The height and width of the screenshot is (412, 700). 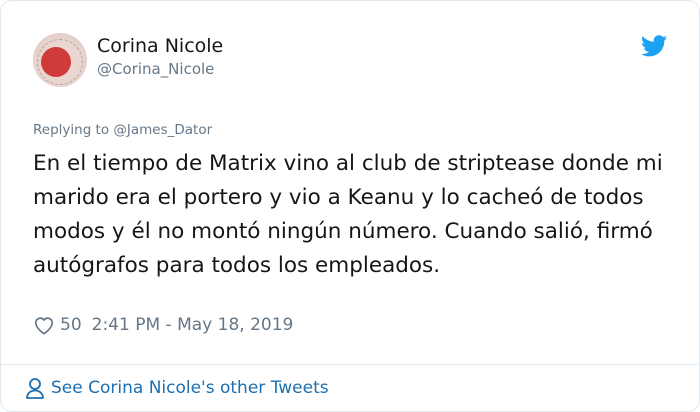 I want to click on replying-to: Replying to @James_Dator, so click(x=122, y=130).